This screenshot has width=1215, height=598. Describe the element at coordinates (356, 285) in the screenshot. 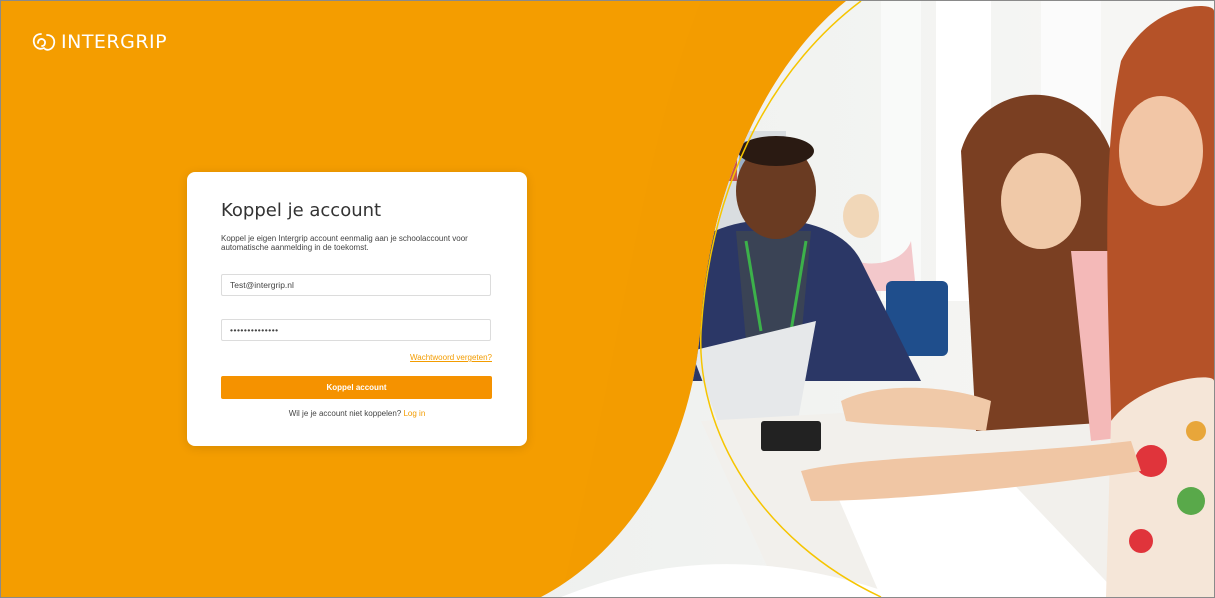

I see `email-field: Test@intergrip.nl` at that location.